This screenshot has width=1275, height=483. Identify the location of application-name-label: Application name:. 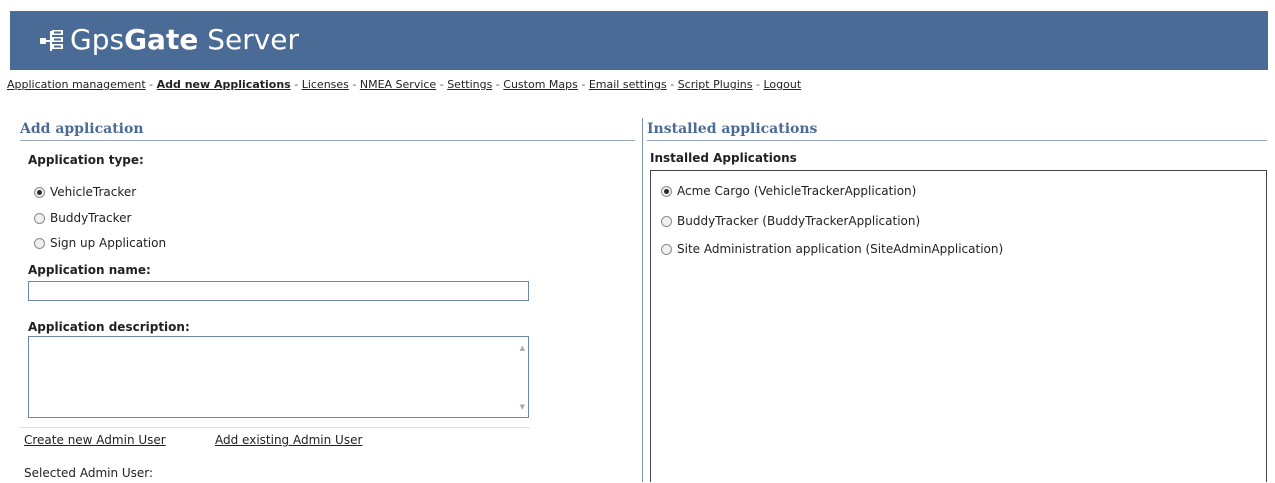
(89, 270).